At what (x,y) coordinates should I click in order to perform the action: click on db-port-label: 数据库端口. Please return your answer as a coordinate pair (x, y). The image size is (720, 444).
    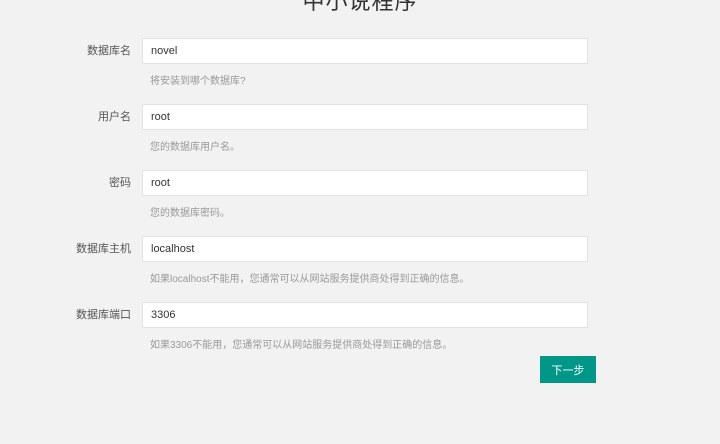
    Looking at the image, I should click on (103, 315).